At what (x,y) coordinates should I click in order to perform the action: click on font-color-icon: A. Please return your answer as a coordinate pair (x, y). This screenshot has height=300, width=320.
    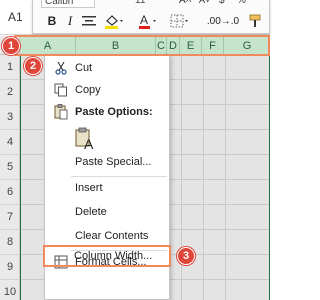
    Looking at the image, I should click on (148, 21).